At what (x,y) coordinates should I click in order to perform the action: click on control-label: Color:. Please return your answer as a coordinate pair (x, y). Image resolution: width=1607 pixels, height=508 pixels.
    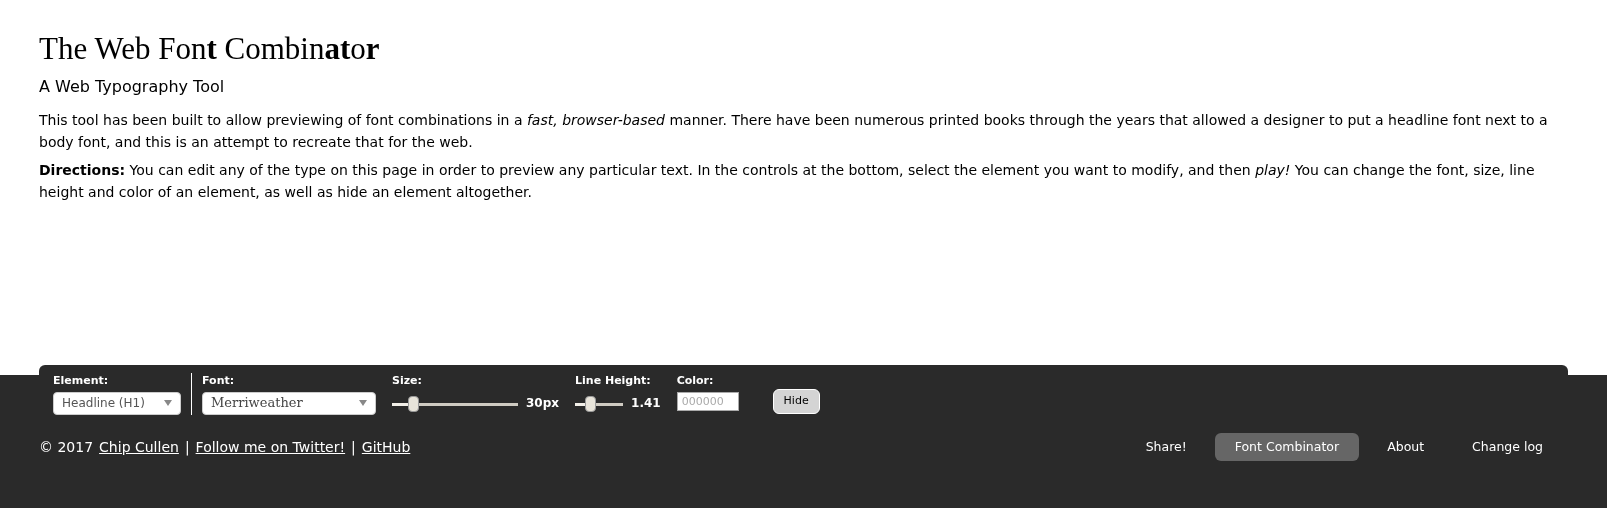
    Looking at the image, I should click on (695, 381).